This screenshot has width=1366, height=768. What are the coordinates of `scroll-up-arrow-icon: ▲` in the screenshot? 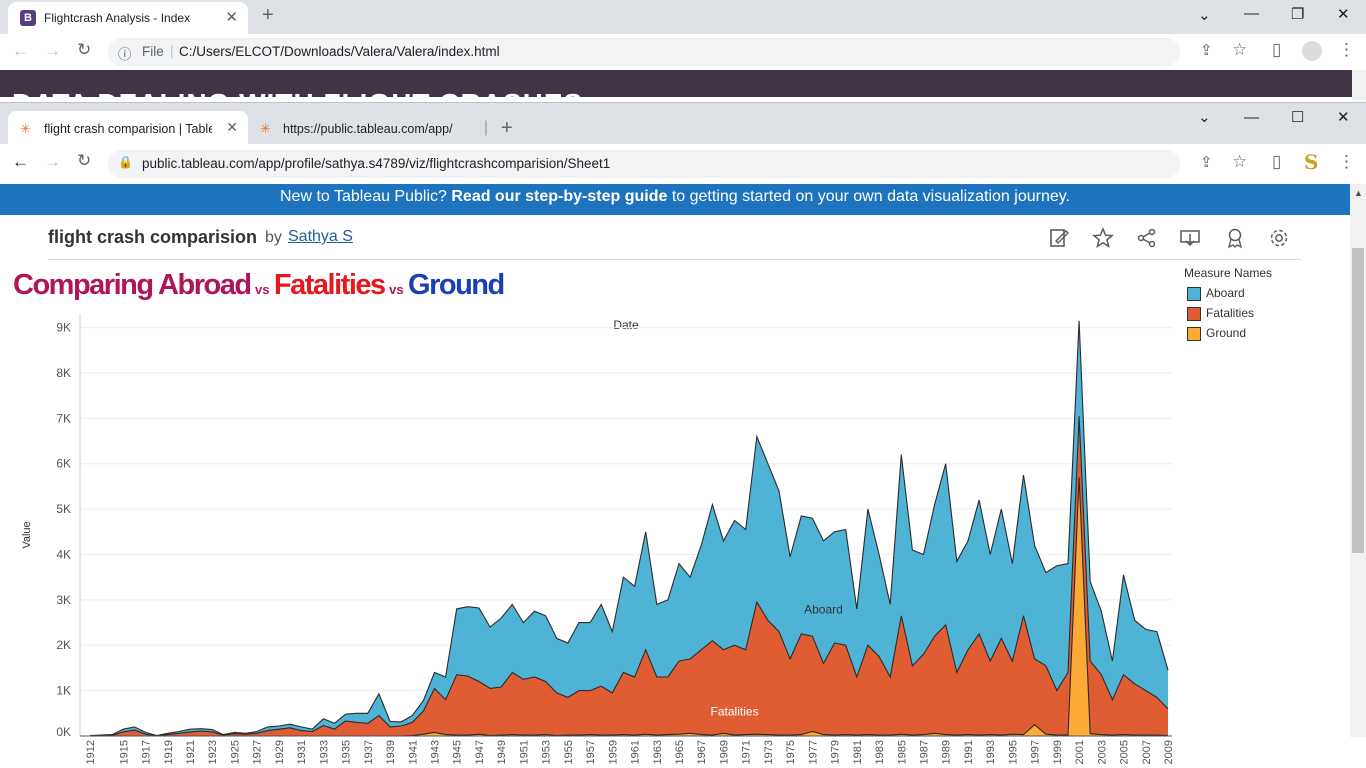 It's located at (1358, 193).